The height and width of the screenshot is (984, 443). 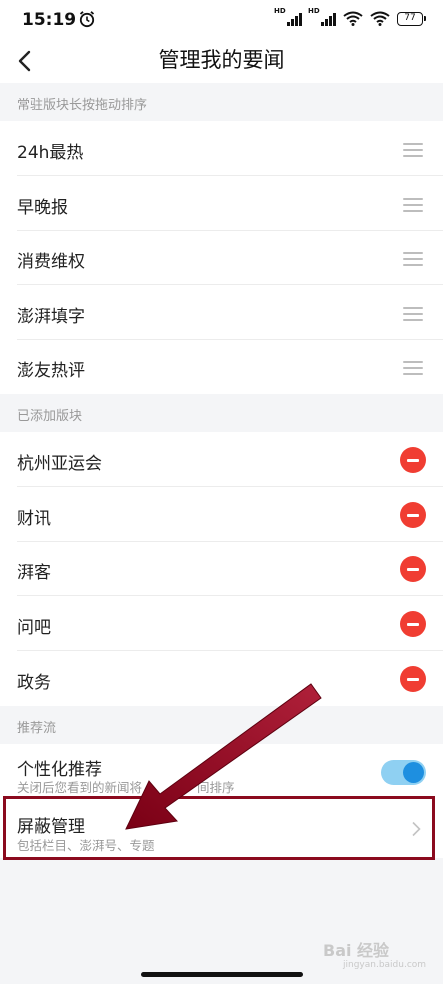 I want to click on added-item-label: 问吧, so click(x=34, y=628).